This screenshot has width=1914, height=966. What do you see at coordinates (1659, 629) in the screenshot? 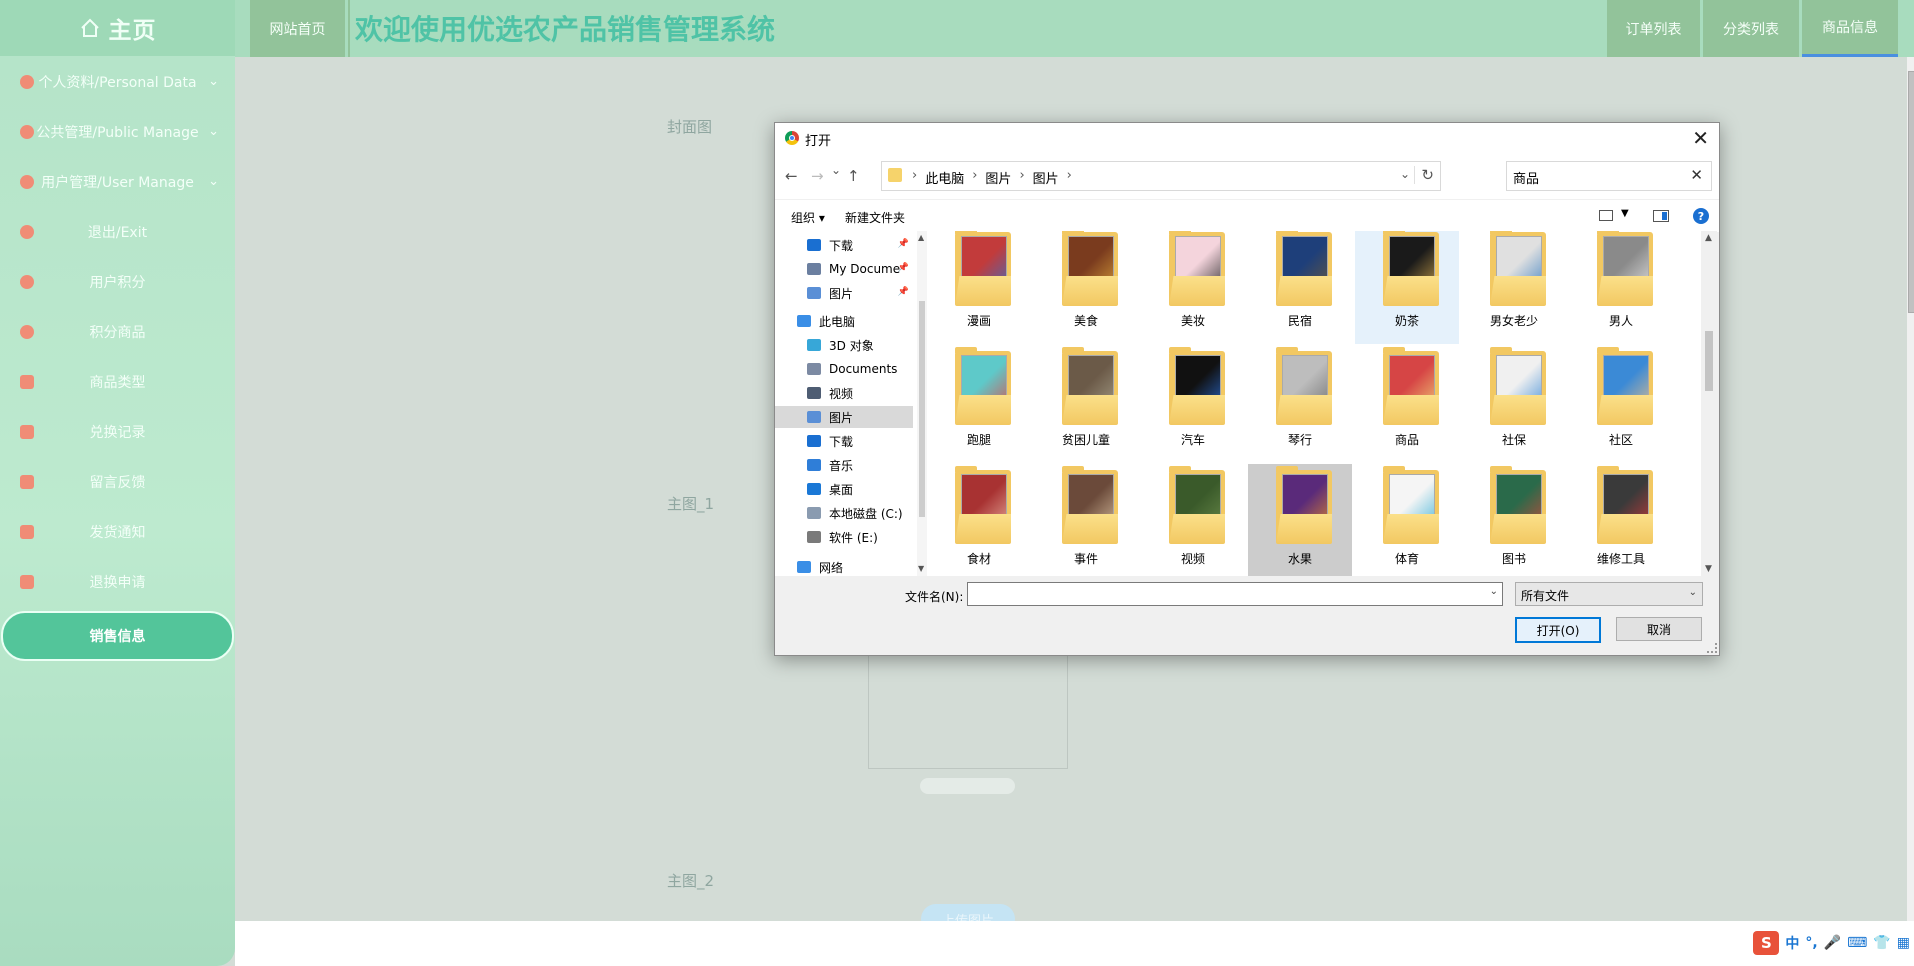
I see `cancel-button: 取消` at bounding box center [1659, 629].